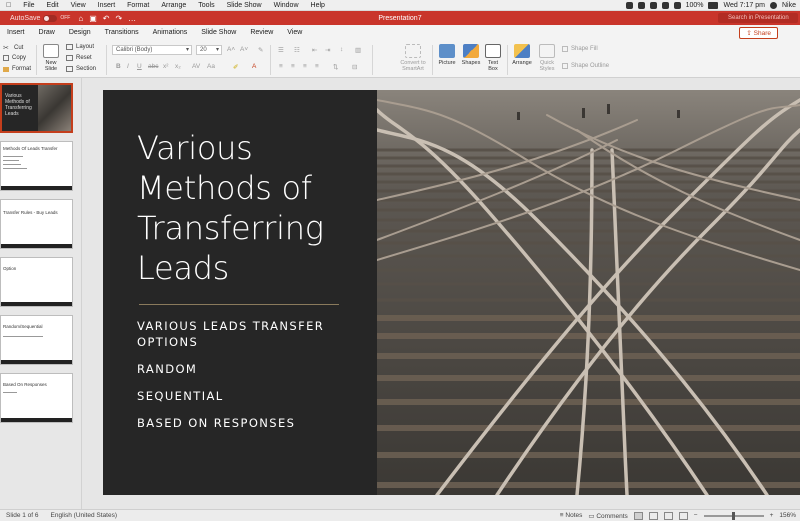 Image resolution: width=800 pixels, height=521 pixels. What do you see at coordinates (260, 50) in the screenshot?
I see `clear-format-icon: ✎` at bounding box center [260, 50].